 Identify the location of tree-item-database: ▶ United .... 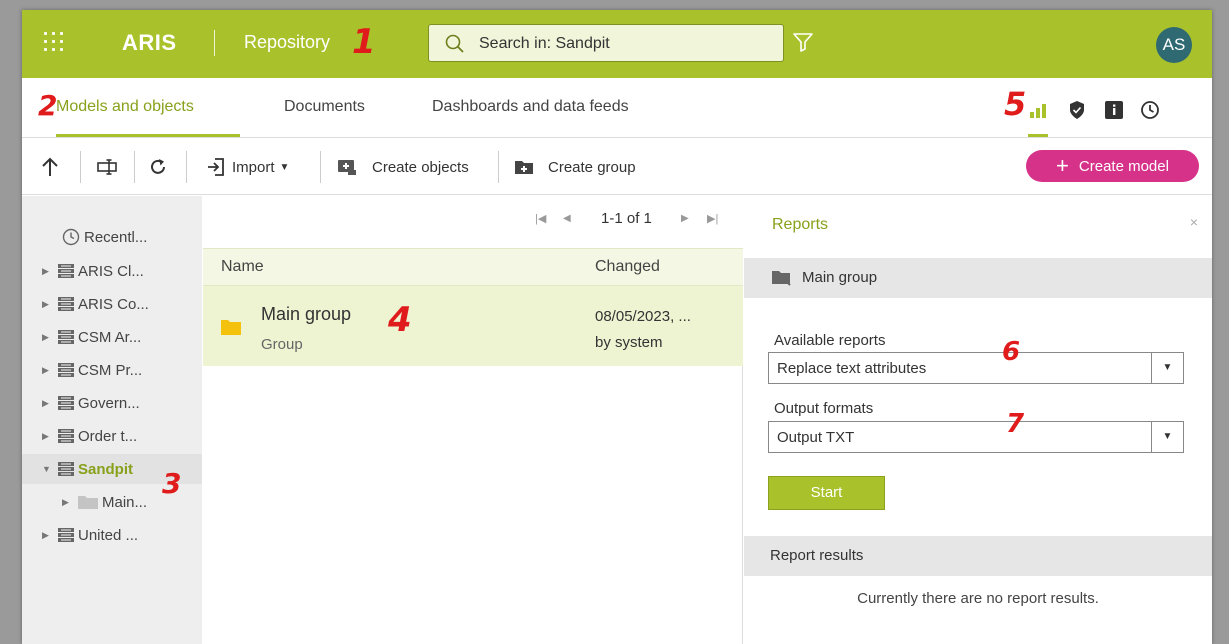
(112, 535).